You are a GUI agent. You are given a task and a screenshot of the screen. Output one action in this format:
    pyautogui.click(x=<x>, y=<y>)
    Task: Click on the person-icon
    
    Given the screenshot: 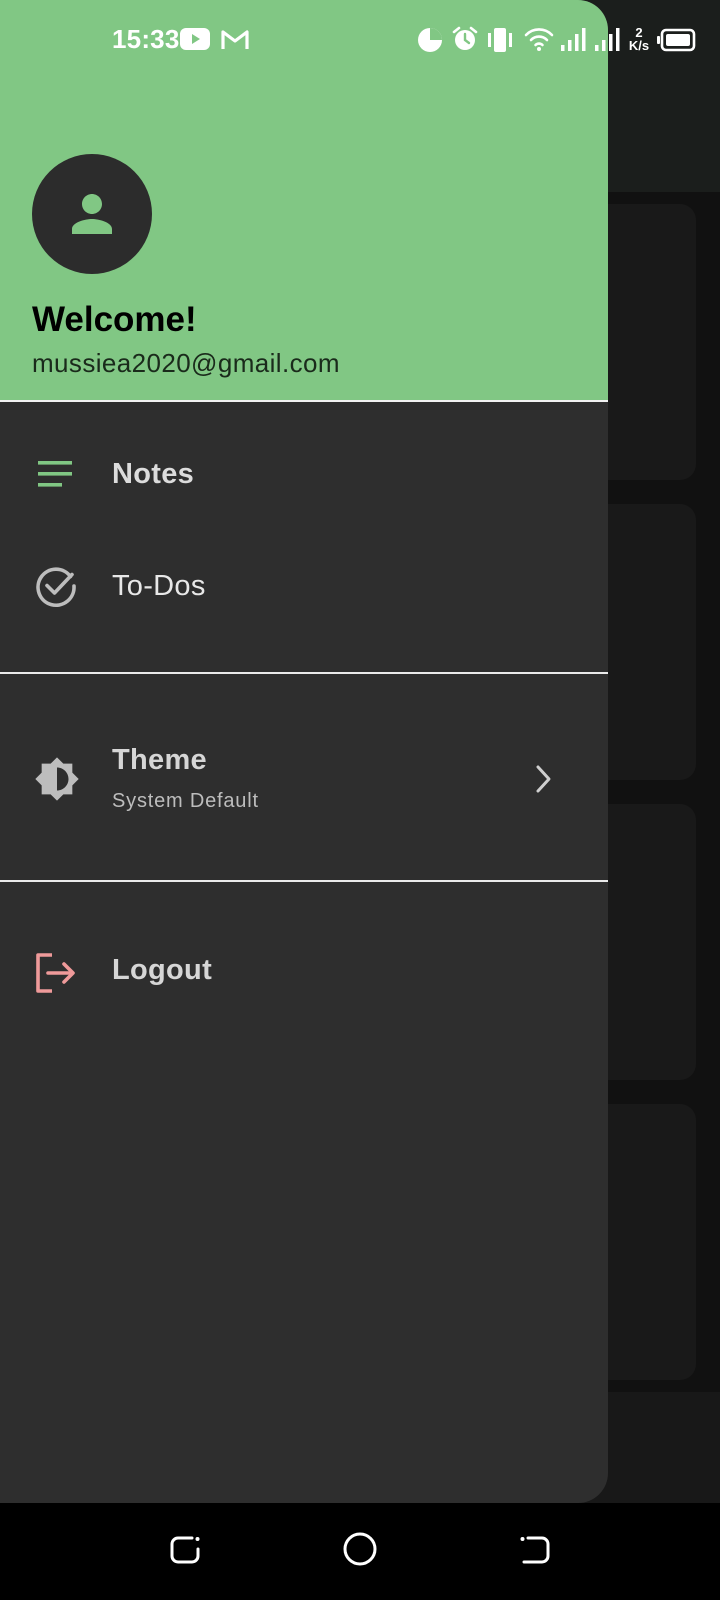 What is the action you would take?
    pyautogui.click(x=92, y=214)
    